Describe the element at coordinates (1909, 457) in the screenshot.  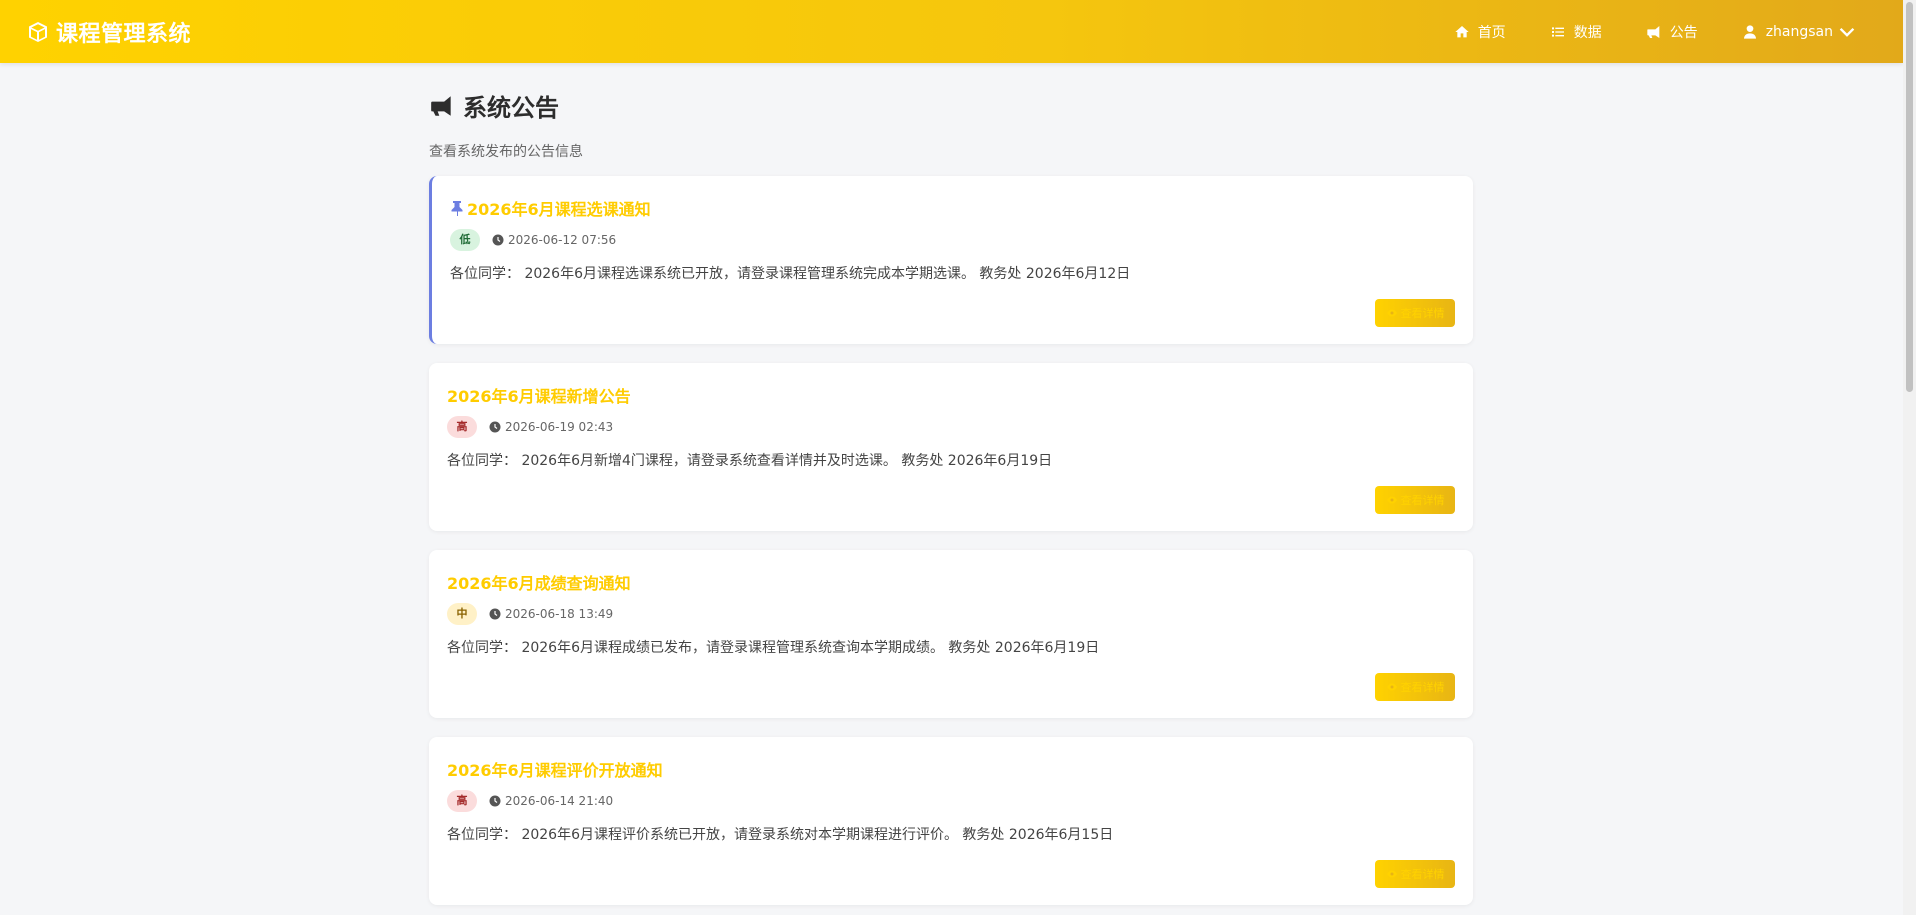
I see `page-scrollbar` at that location.